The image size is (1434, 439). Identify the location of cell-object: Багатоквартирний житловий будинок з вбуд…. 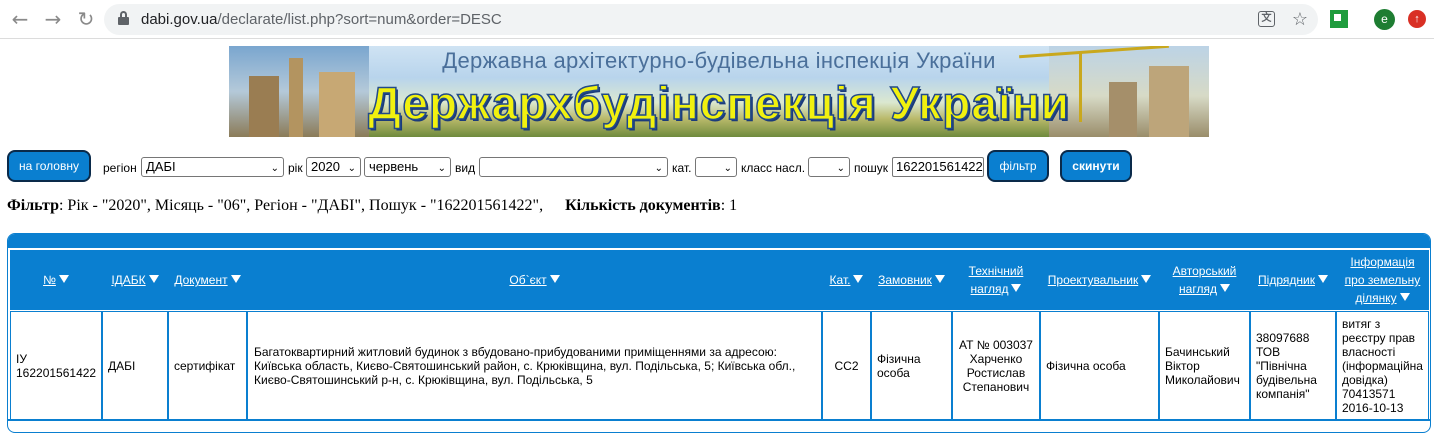
(534, 365).